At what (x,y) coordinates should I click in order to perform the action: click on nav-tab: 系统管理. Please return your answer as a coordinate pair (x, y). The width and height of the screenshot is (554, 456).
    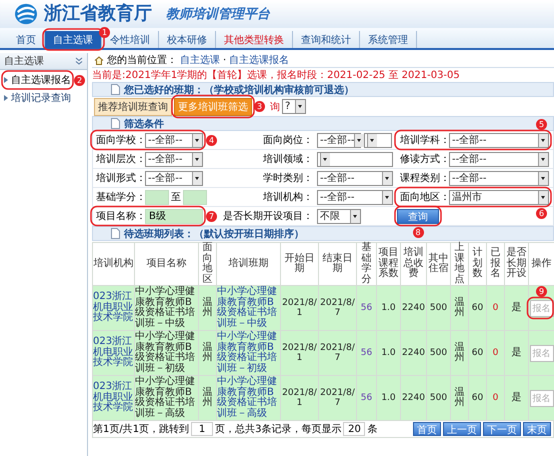
    Looking at the image, I should click on (388, 39).